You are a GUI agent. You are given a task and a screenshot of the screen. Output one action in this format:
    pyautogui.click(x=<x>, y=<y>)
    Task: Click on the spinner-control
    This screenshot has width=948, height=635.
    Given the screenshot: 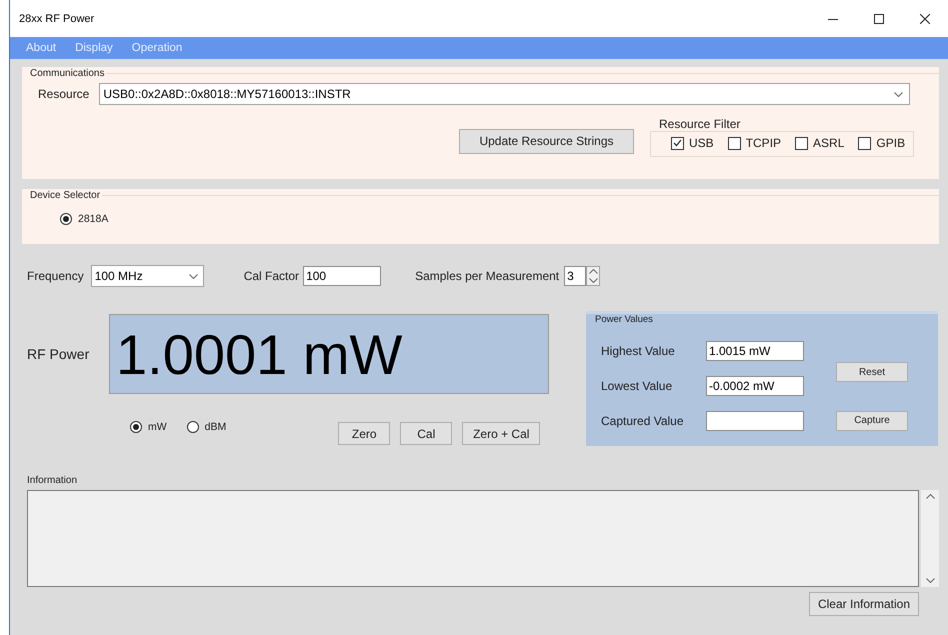 What is the action you would take?
    pyautogui.click(x=593, y=276)
    